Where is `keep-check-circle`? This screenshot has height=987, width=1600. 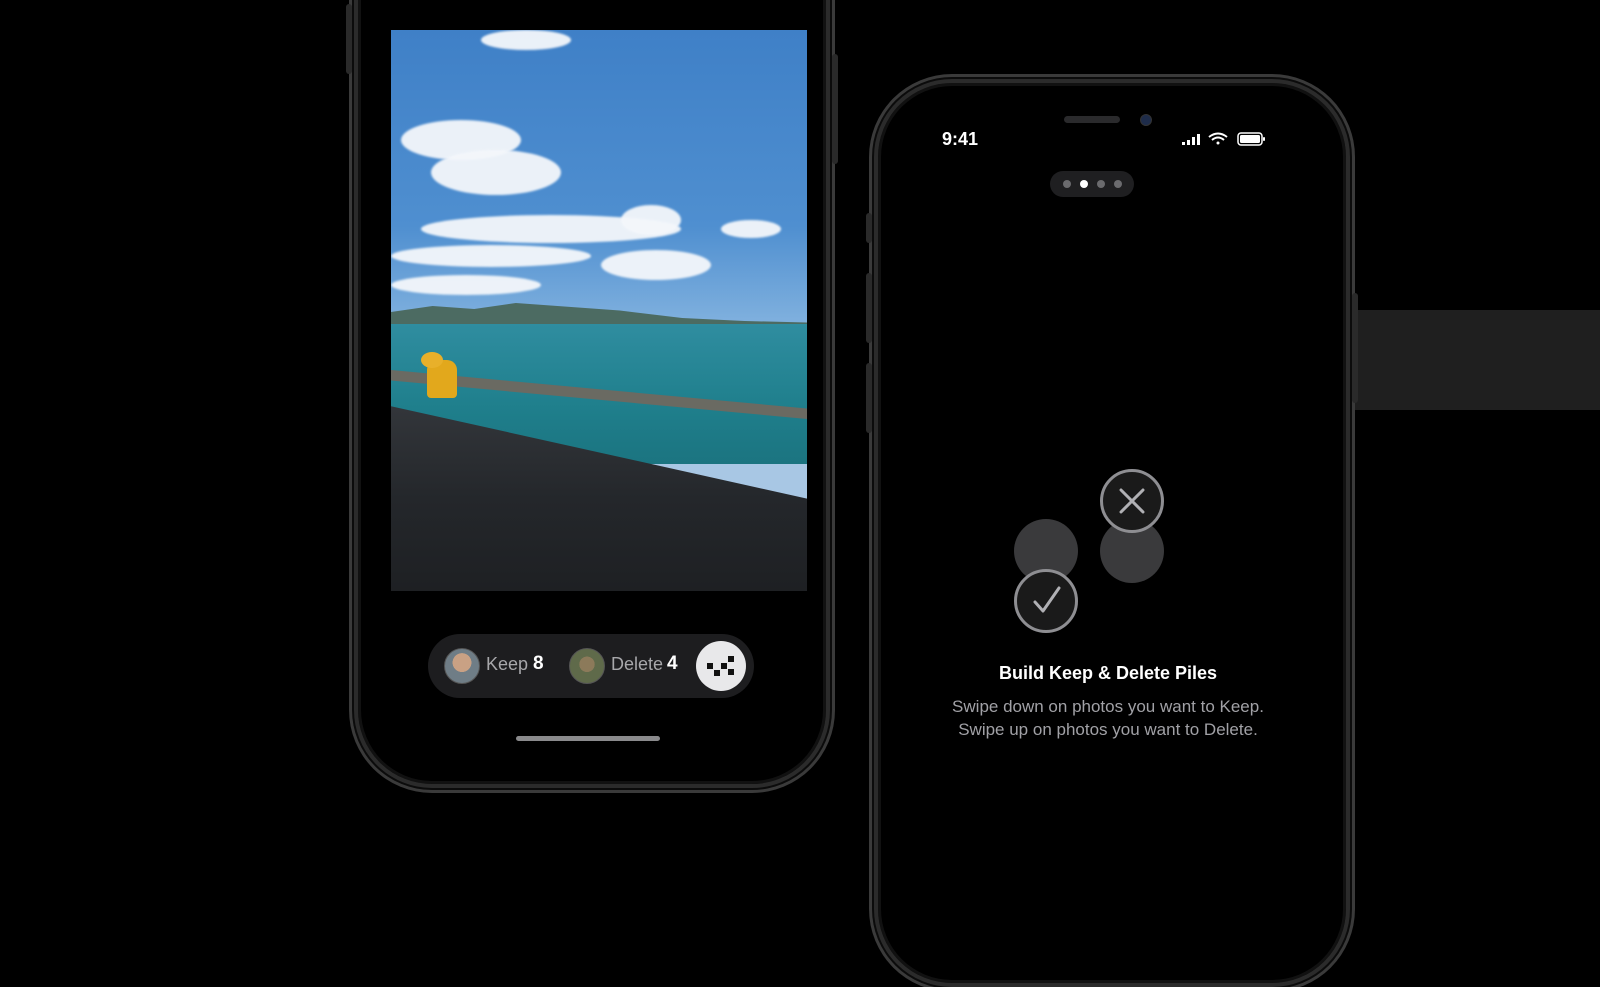
keep-check-circle is located at coordinates (1046, 601).